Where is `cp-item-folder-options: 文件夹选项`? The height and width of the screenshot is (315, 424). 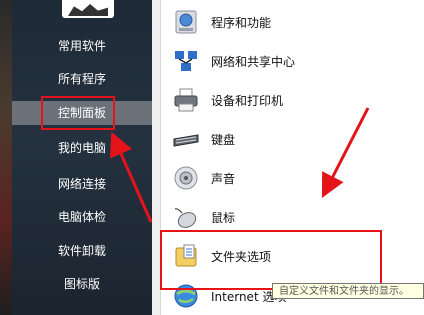
cp-item-folder-options: 文件夹选项 is located at coordinates (286, 256).